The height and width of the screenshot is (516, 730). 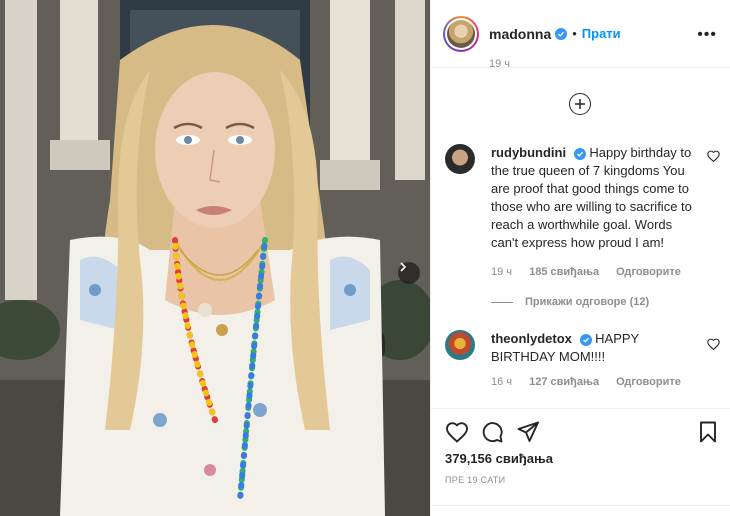 What do you see at coordinates (502, 302) in the screenshot?
I see `replies-divider` at bounding box center [502, 302].